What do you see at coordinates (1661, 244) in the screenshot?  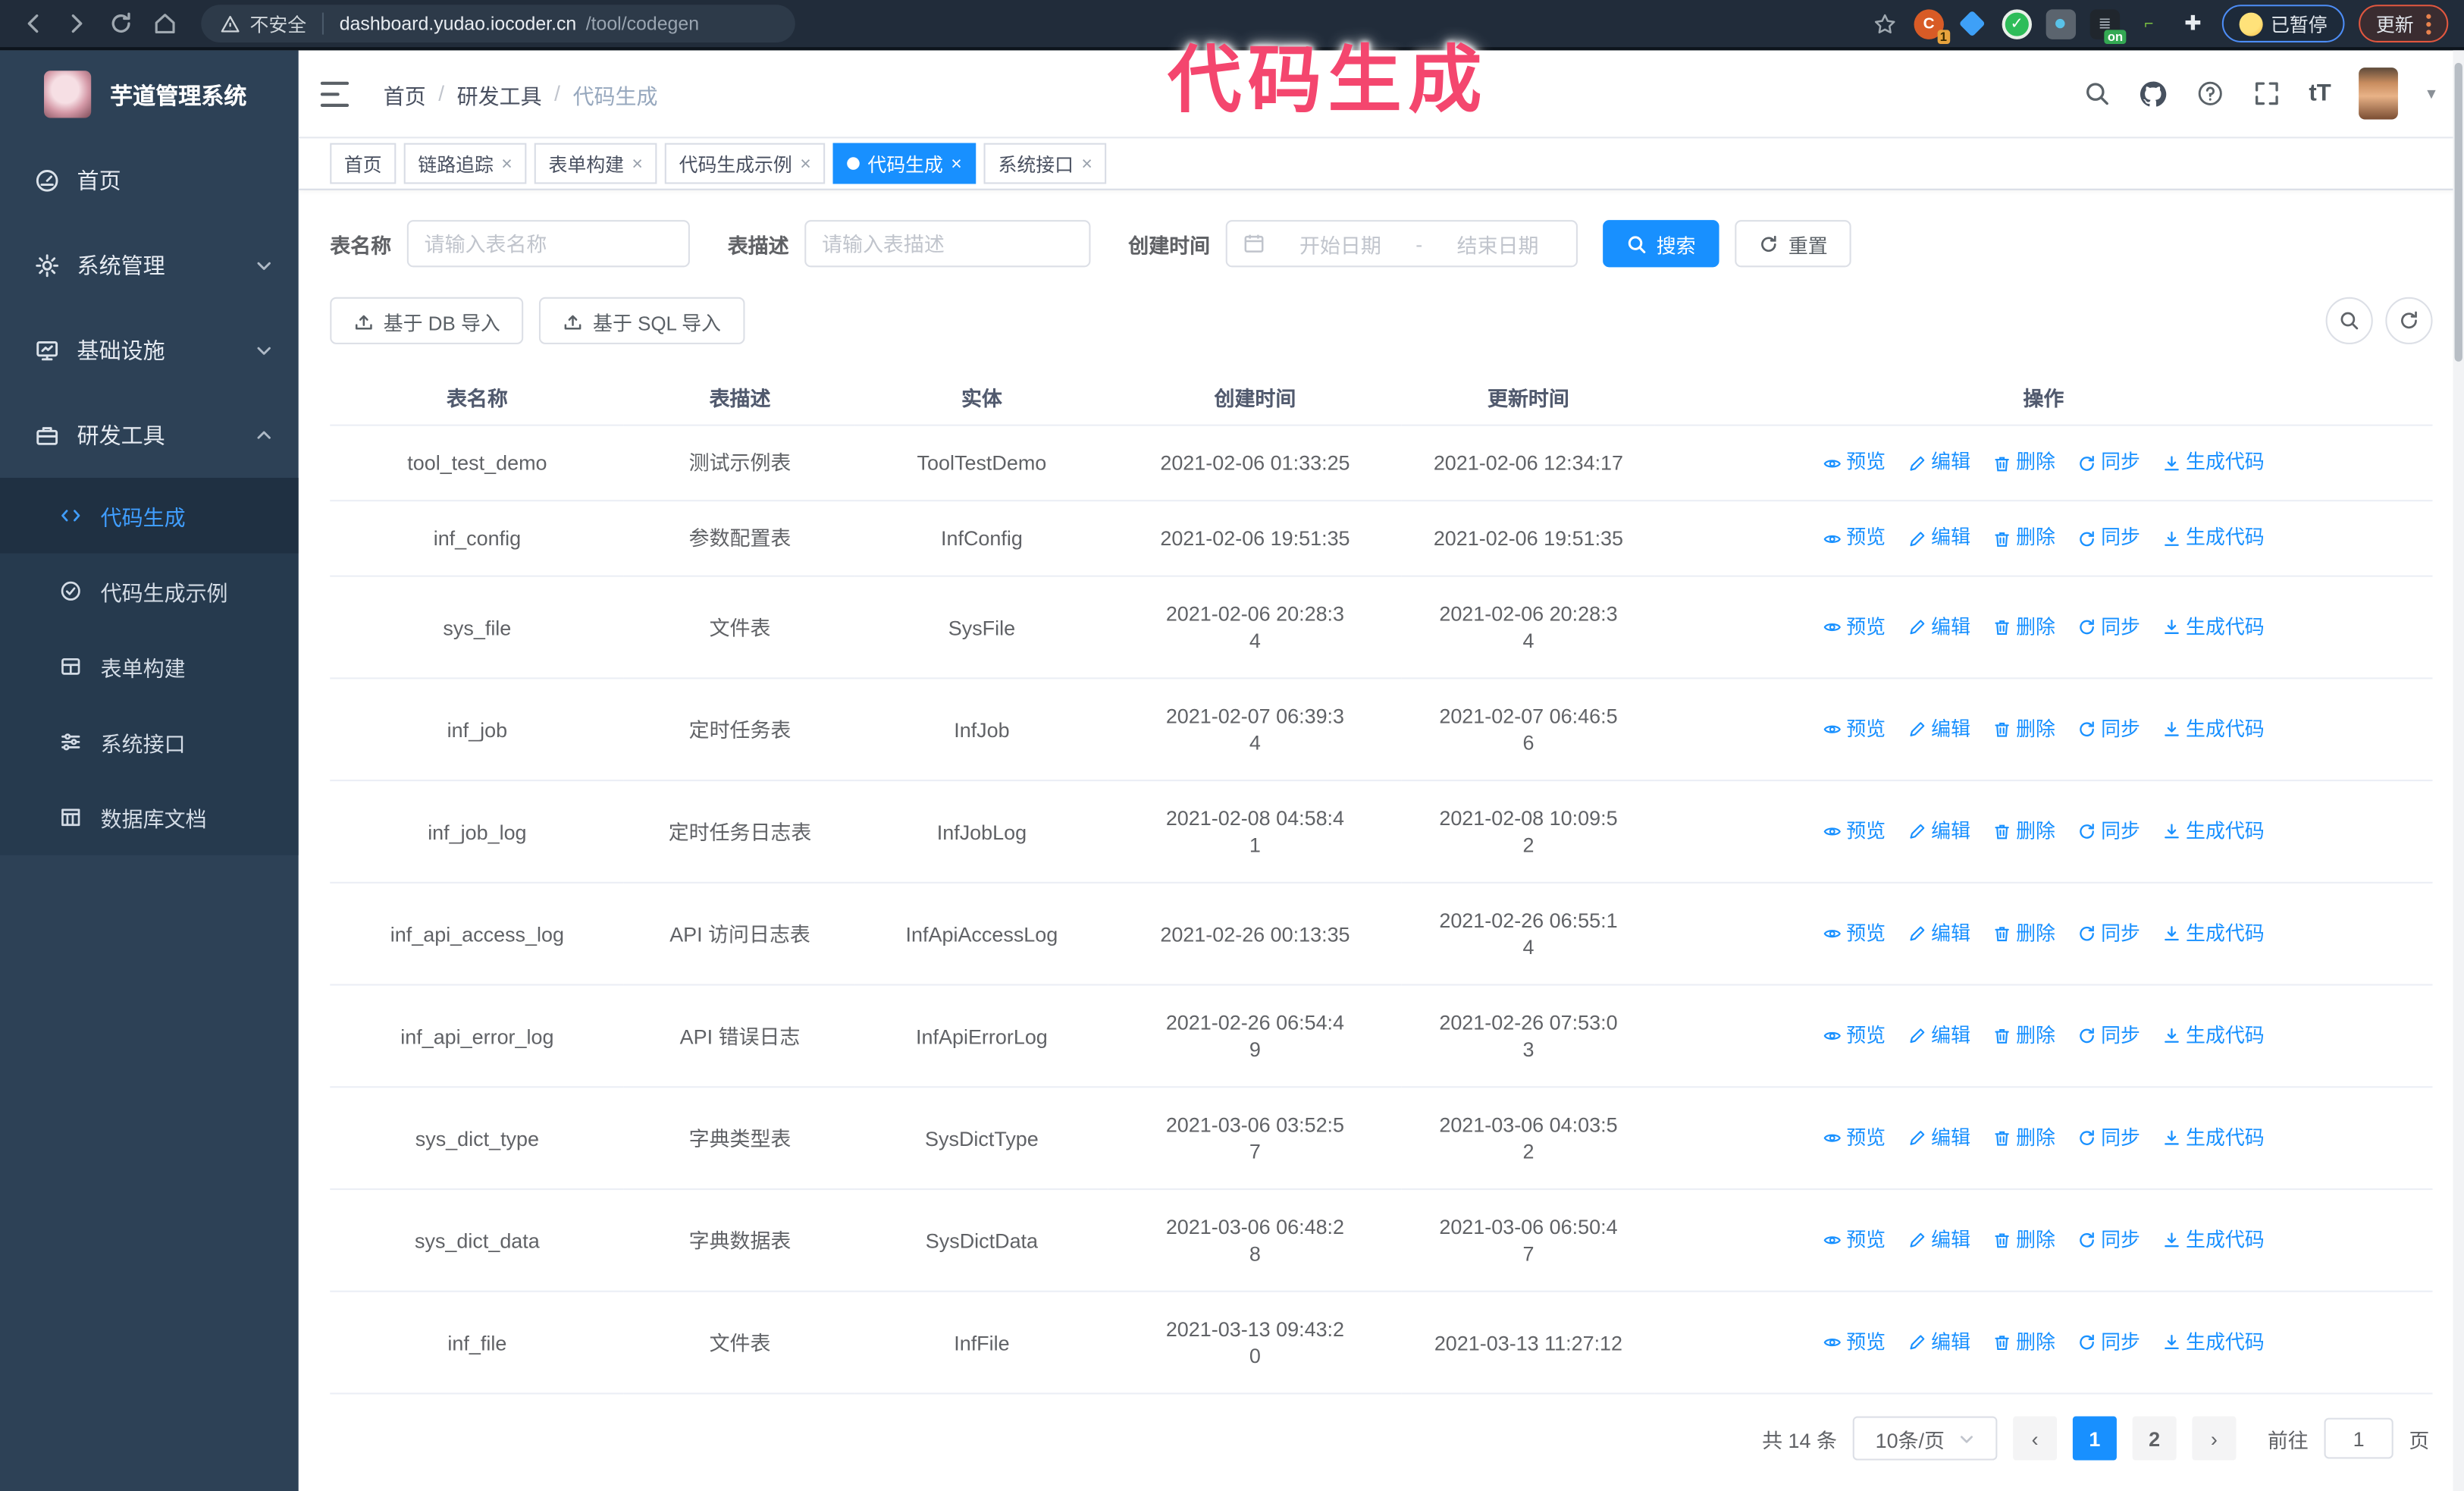 I see `search-button: 搜索` at bounding box center [1661, 244].